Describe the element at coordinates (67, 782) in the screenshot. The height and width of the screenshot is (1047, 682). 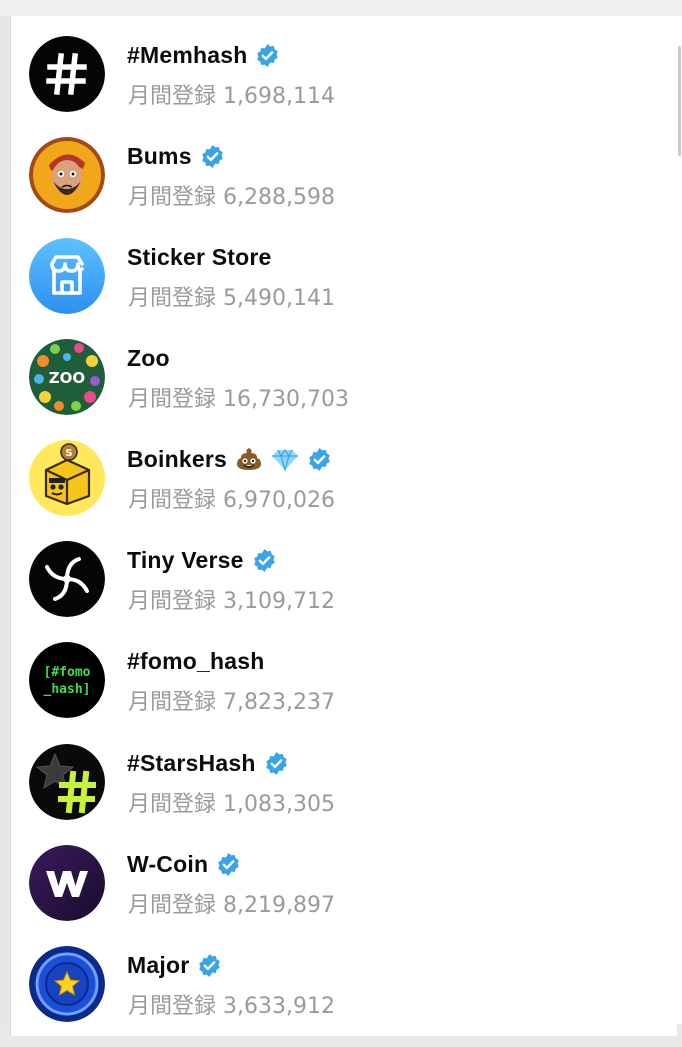
I see `star-hash-logo-icon` at that location.